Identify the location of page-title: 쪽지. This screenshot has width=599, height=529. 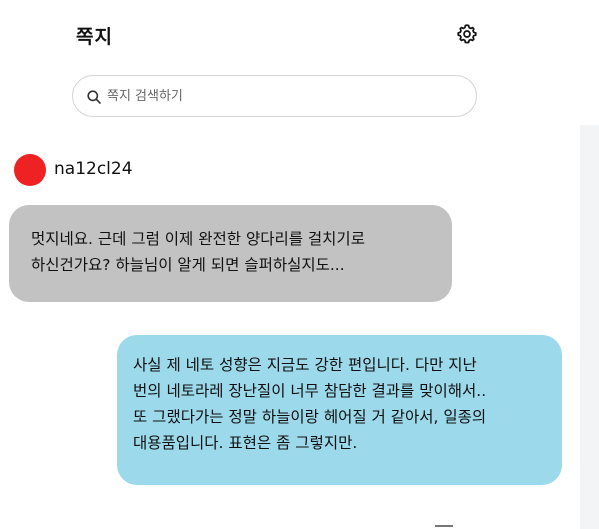
(94, 37).